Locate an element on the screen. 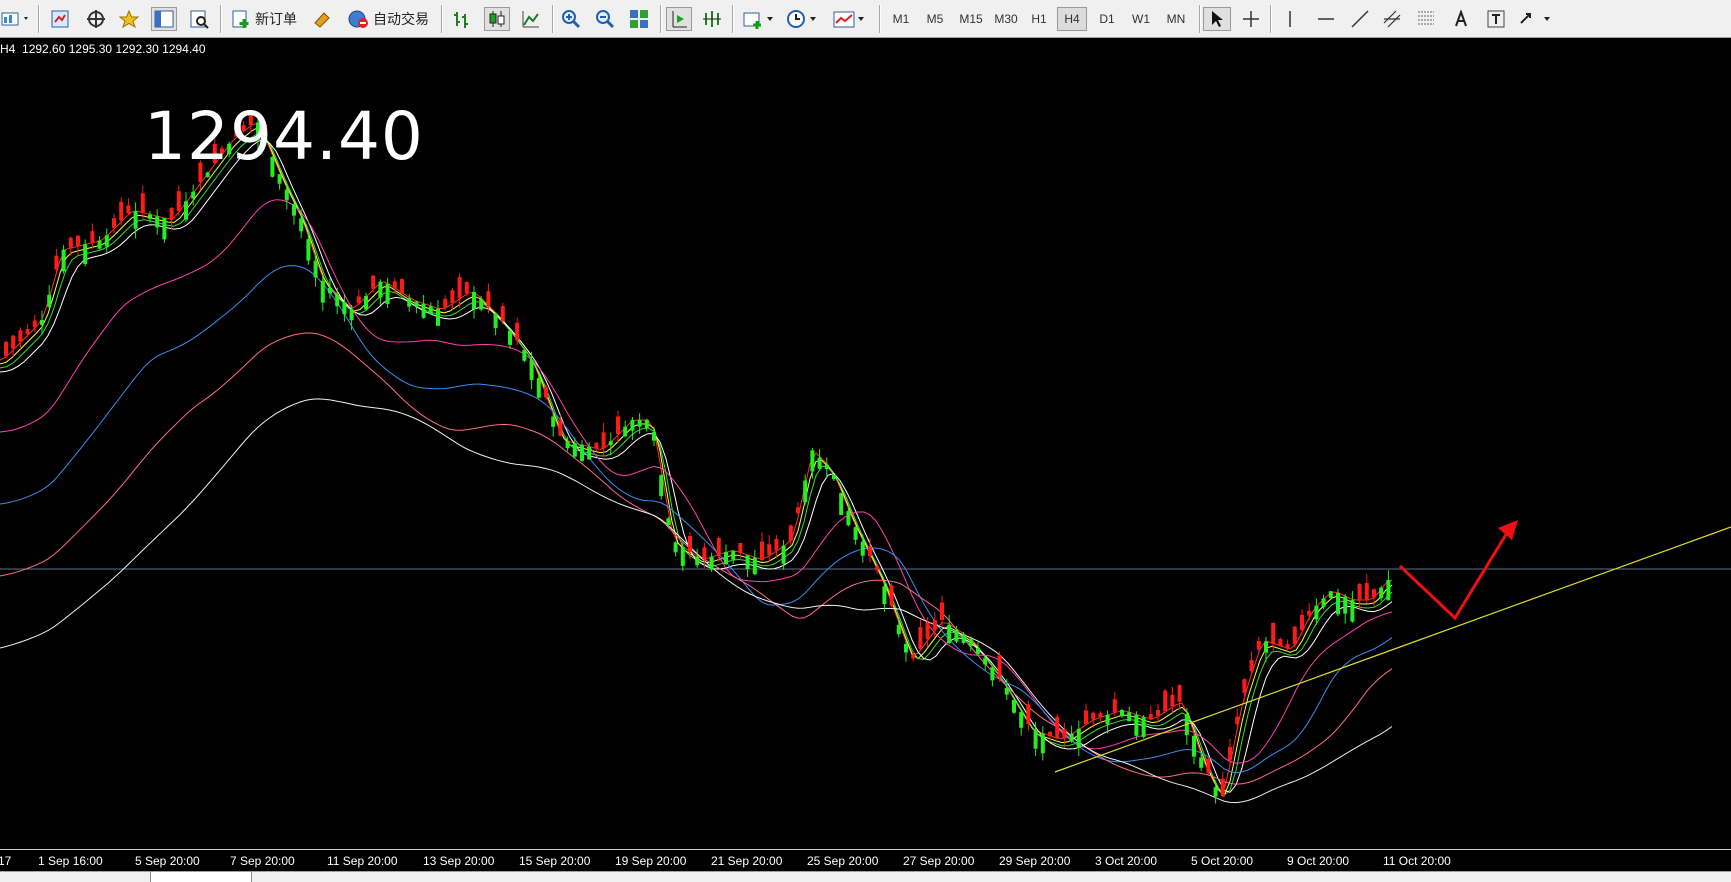 The width and height of the screenshot is (1731, 882). timeframe-m30: M30 is located at coordinates (1006, 19).